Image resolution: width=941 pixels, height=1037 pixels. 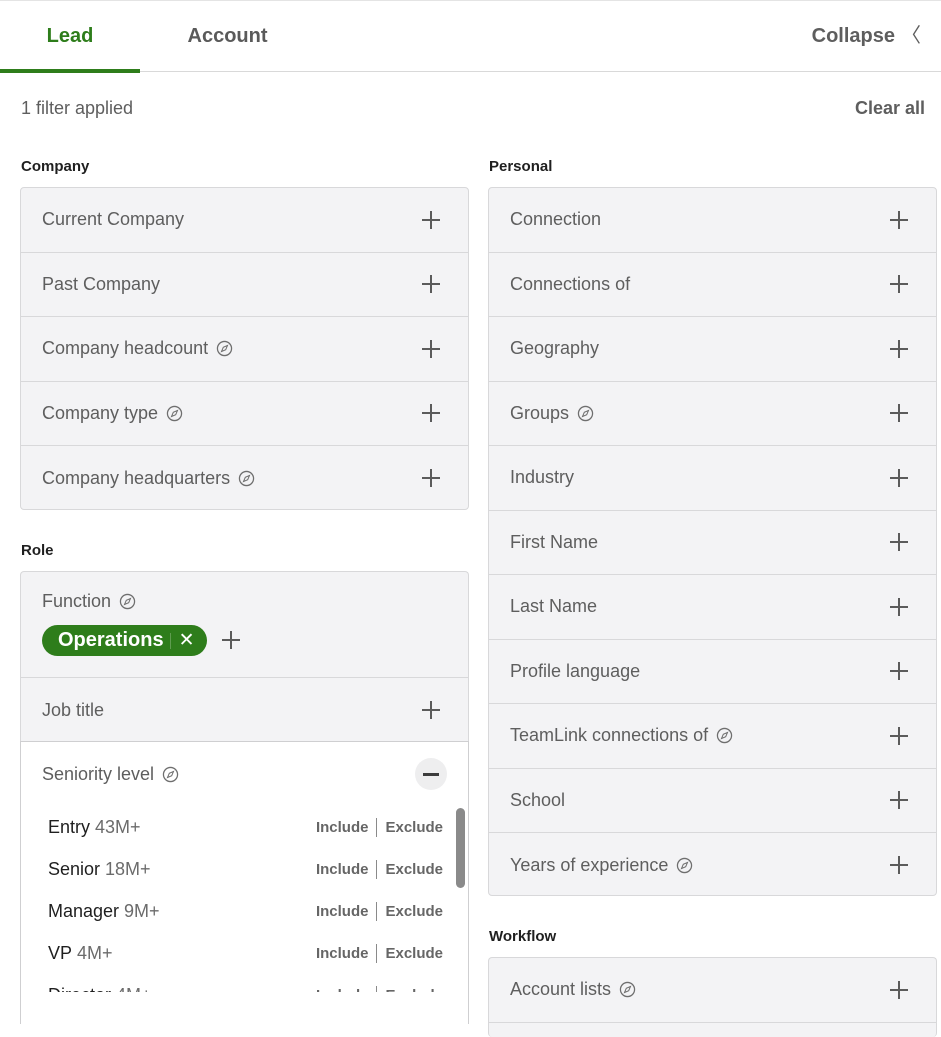 What do you see at coordinates (712, 478) in the screenshot?
I see `filter-industry: Industry` at bounding box center [712, 478].